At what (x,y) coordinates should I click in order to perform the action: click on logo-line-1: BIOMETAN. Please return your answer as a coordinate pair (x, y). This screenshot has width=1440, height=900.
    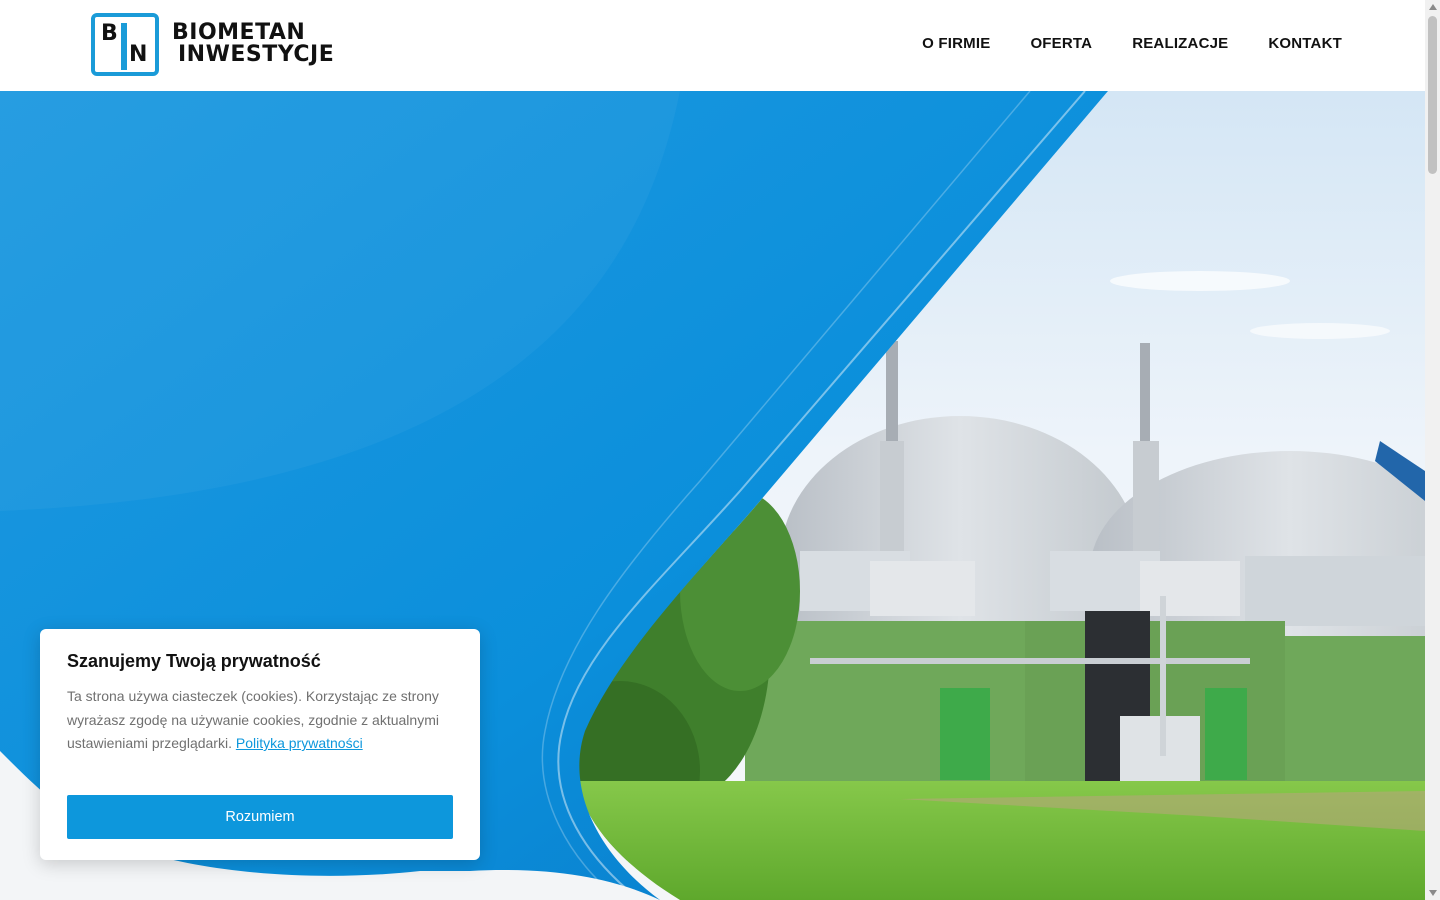
    Looking at the image, I should click on (239, 32).